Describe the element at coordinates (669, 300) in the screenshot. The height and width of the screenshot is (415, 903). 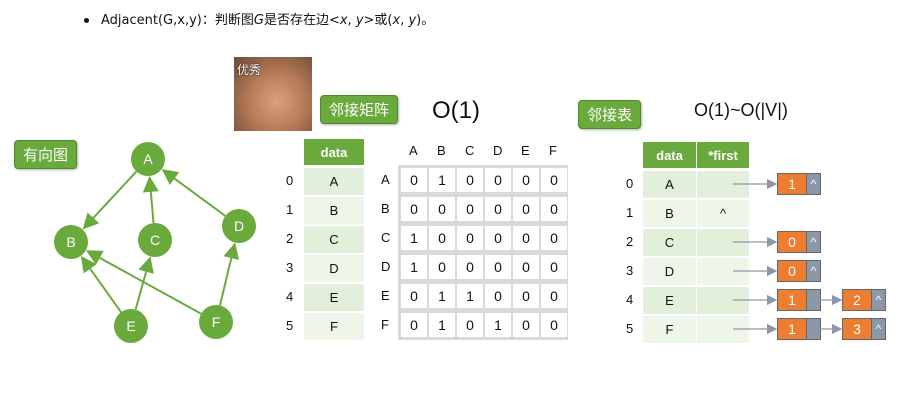
I see `adj-list-data-cell: E` at that location.